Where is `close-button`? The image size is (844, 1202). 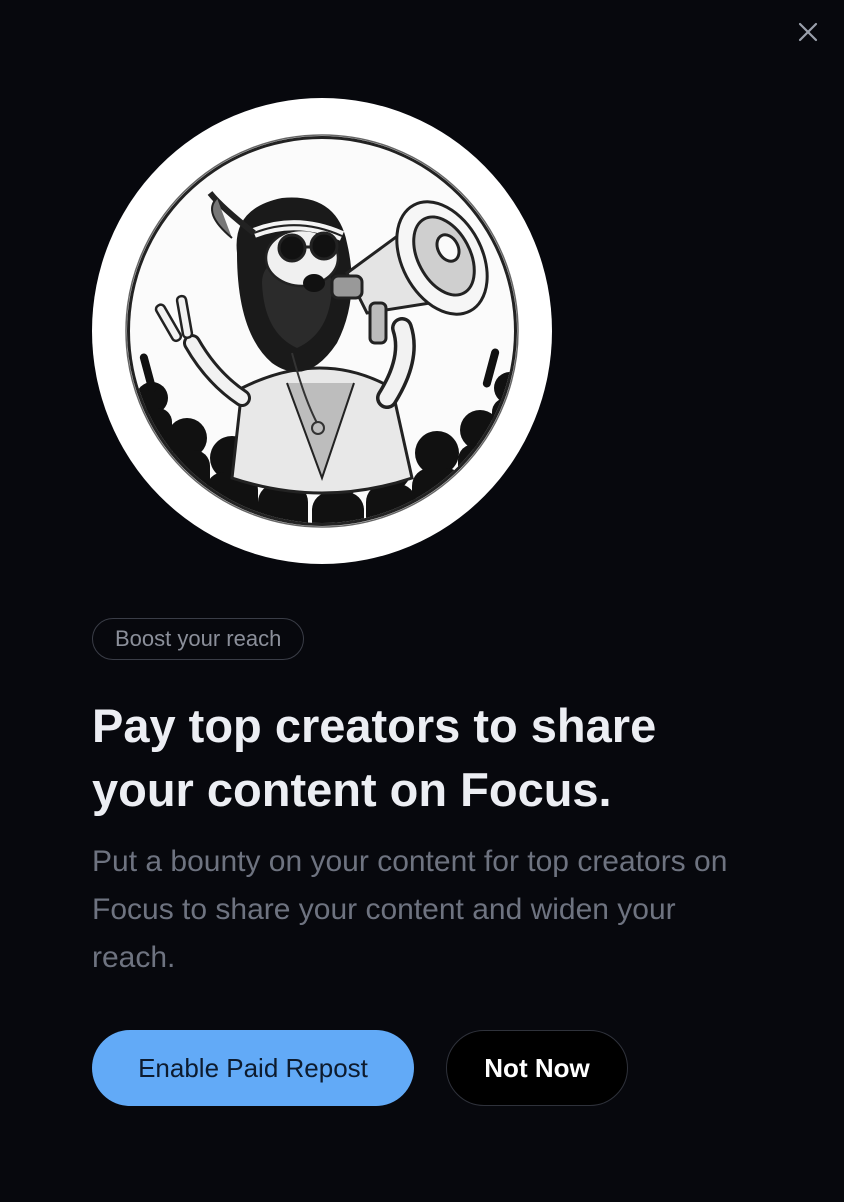
close-button is located at coordinates (808, 32).